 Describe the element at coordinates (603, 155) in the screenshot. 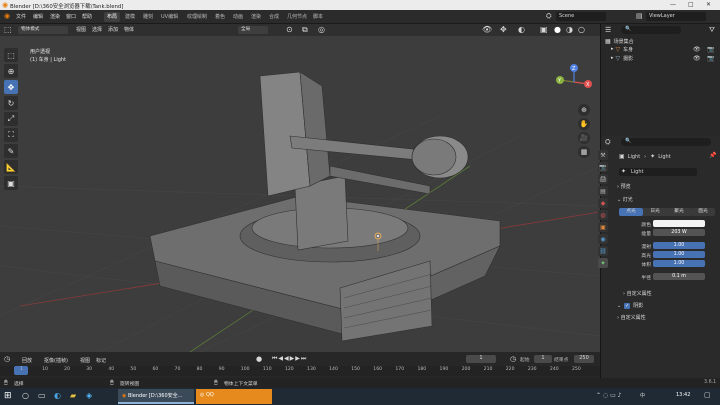

I see `tool-tab-icon: ⚒` at that location.